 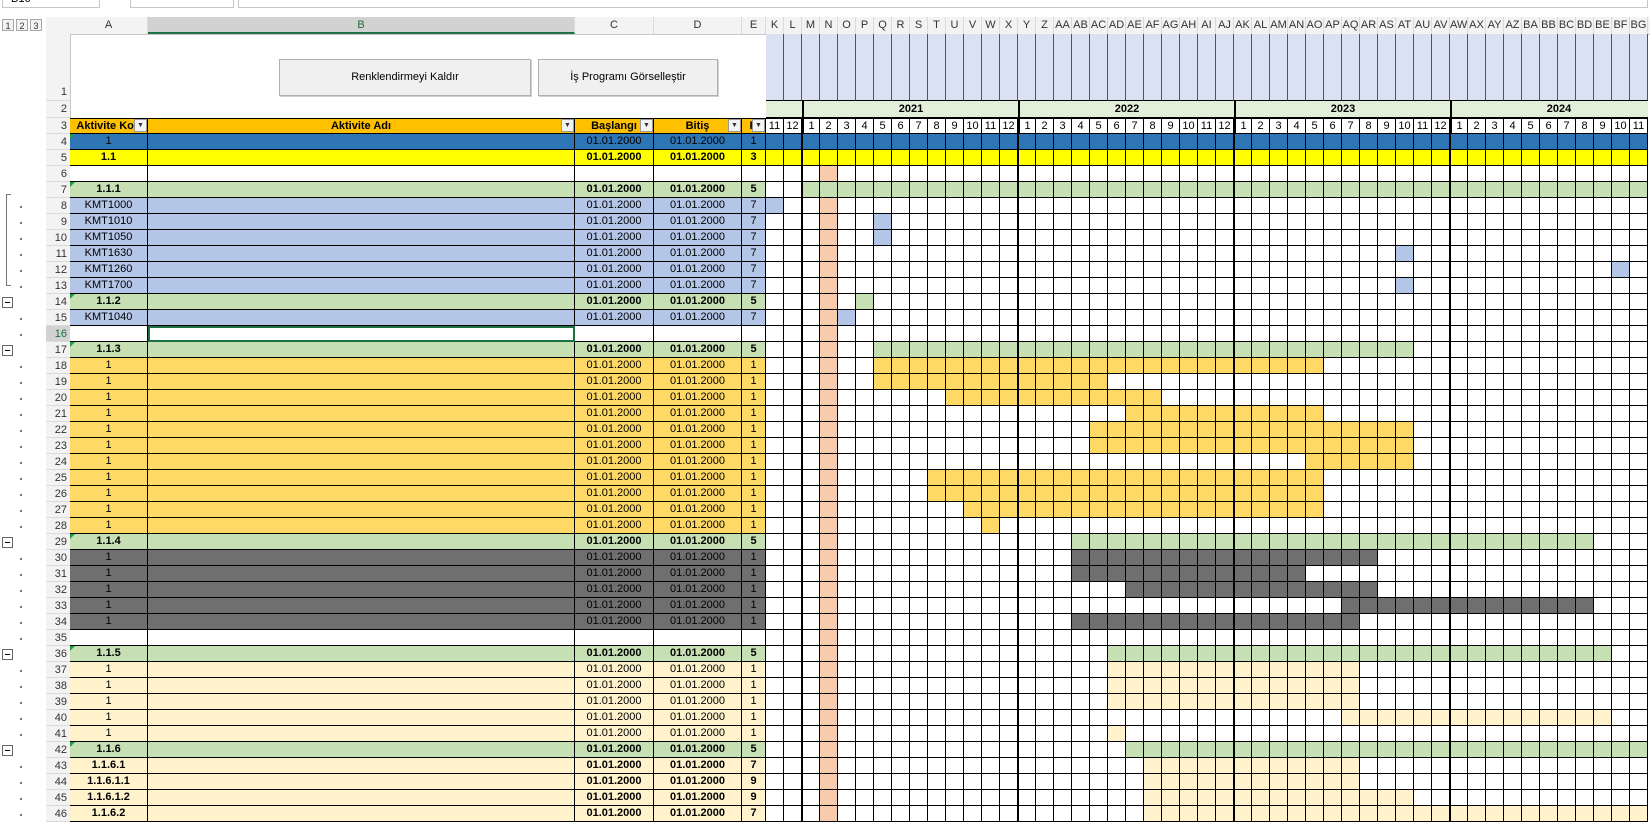 I want to click on column-header-am: AM, so click(x=1279, y=25).